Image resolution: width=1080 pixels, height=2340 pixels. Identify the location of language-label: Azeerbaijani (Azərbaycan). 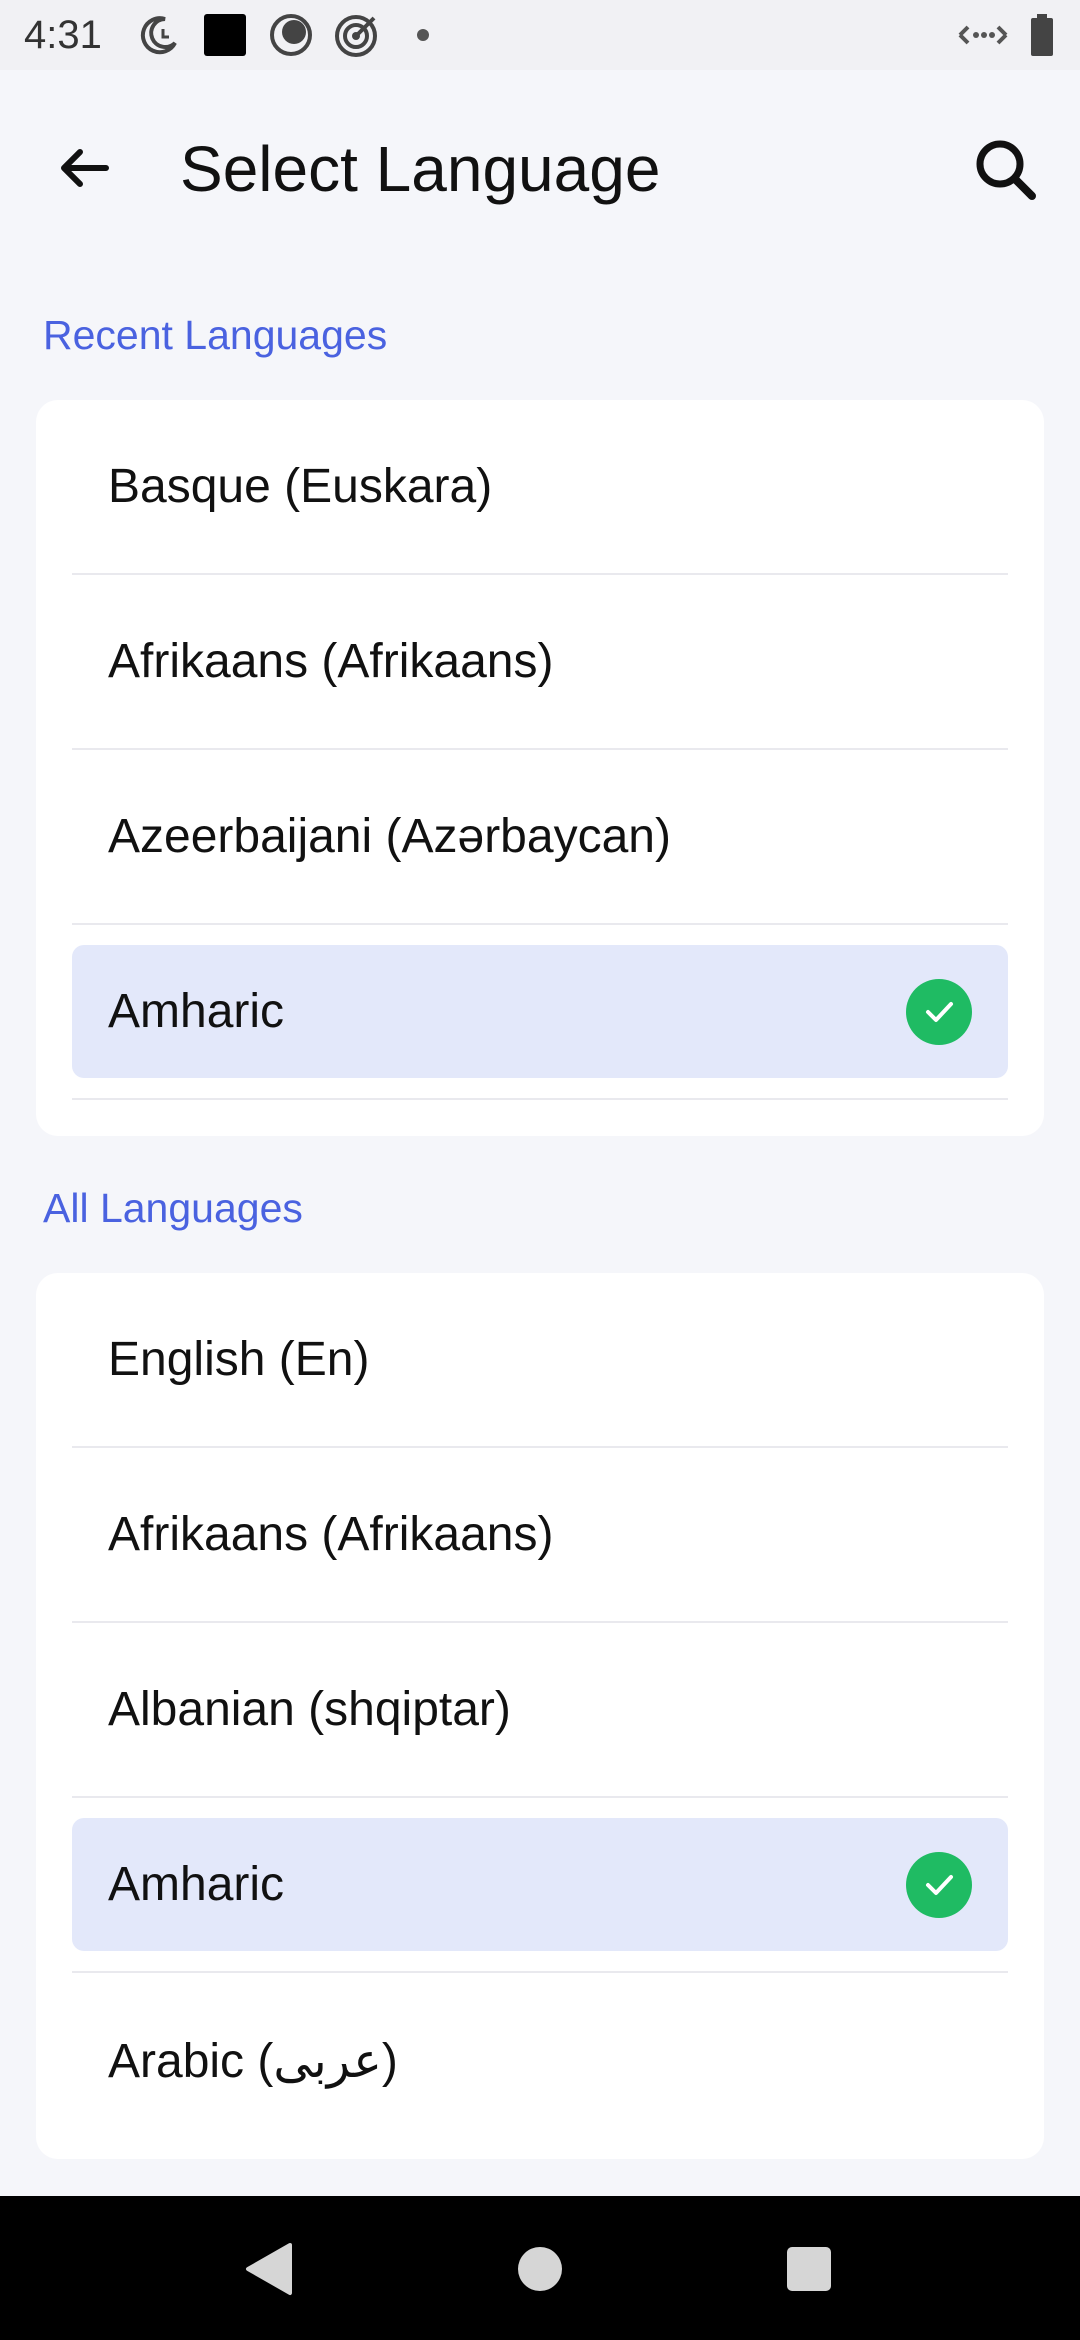
(389, 836).